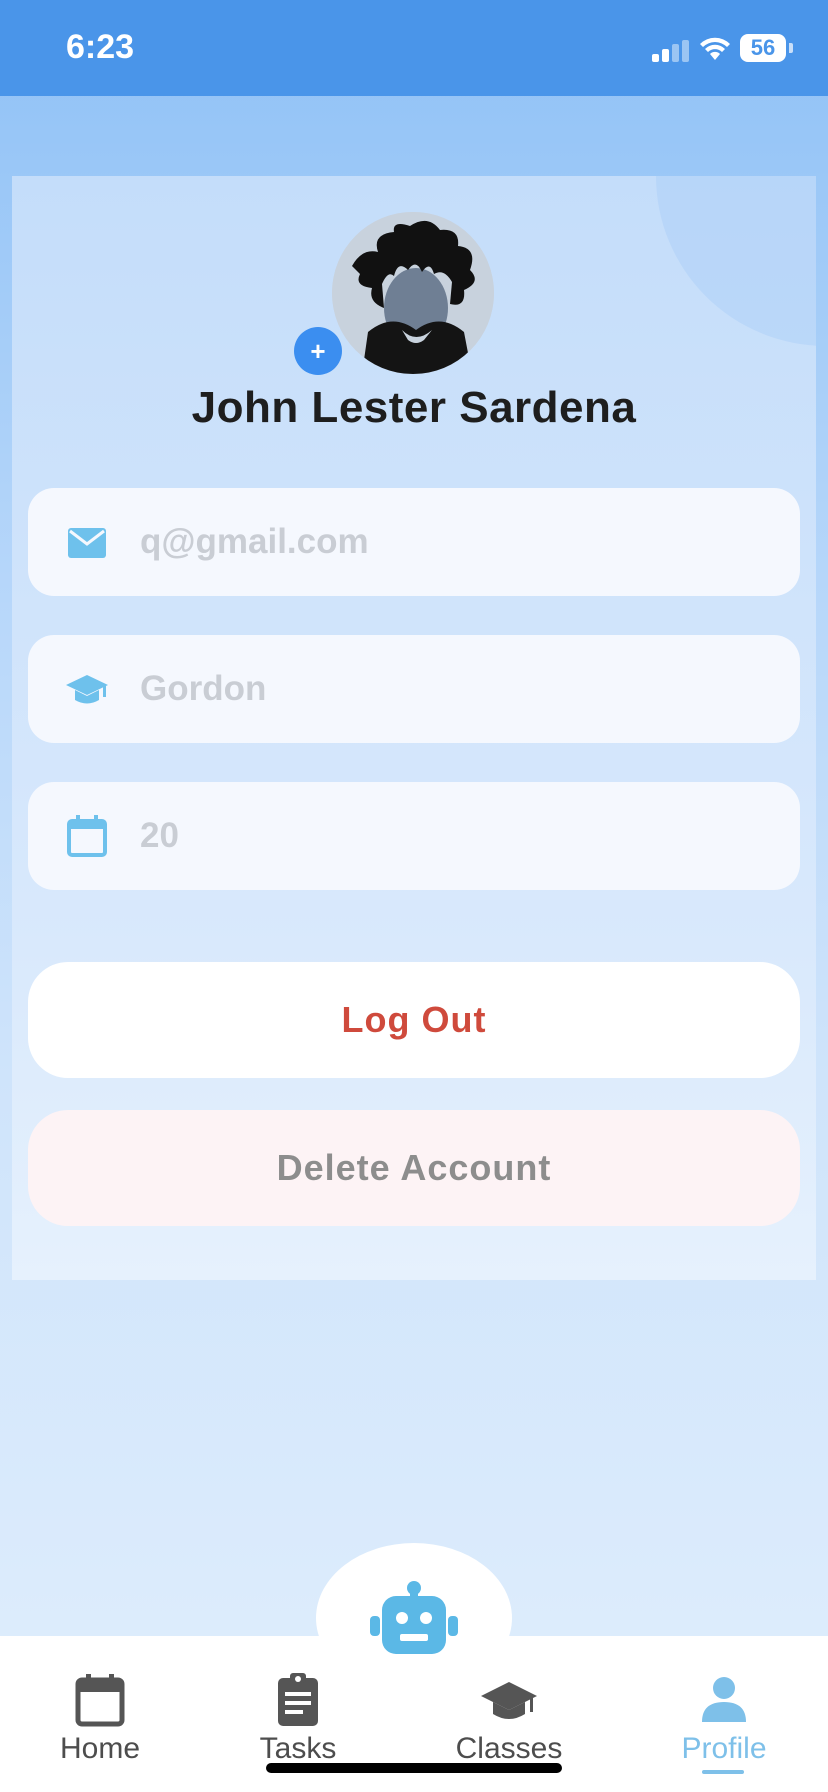 The image size is (828, 1792). What do you see at coordinates (87, 543) in the screenshot?
I see `mail-icon` at bounding box center [87, 543].